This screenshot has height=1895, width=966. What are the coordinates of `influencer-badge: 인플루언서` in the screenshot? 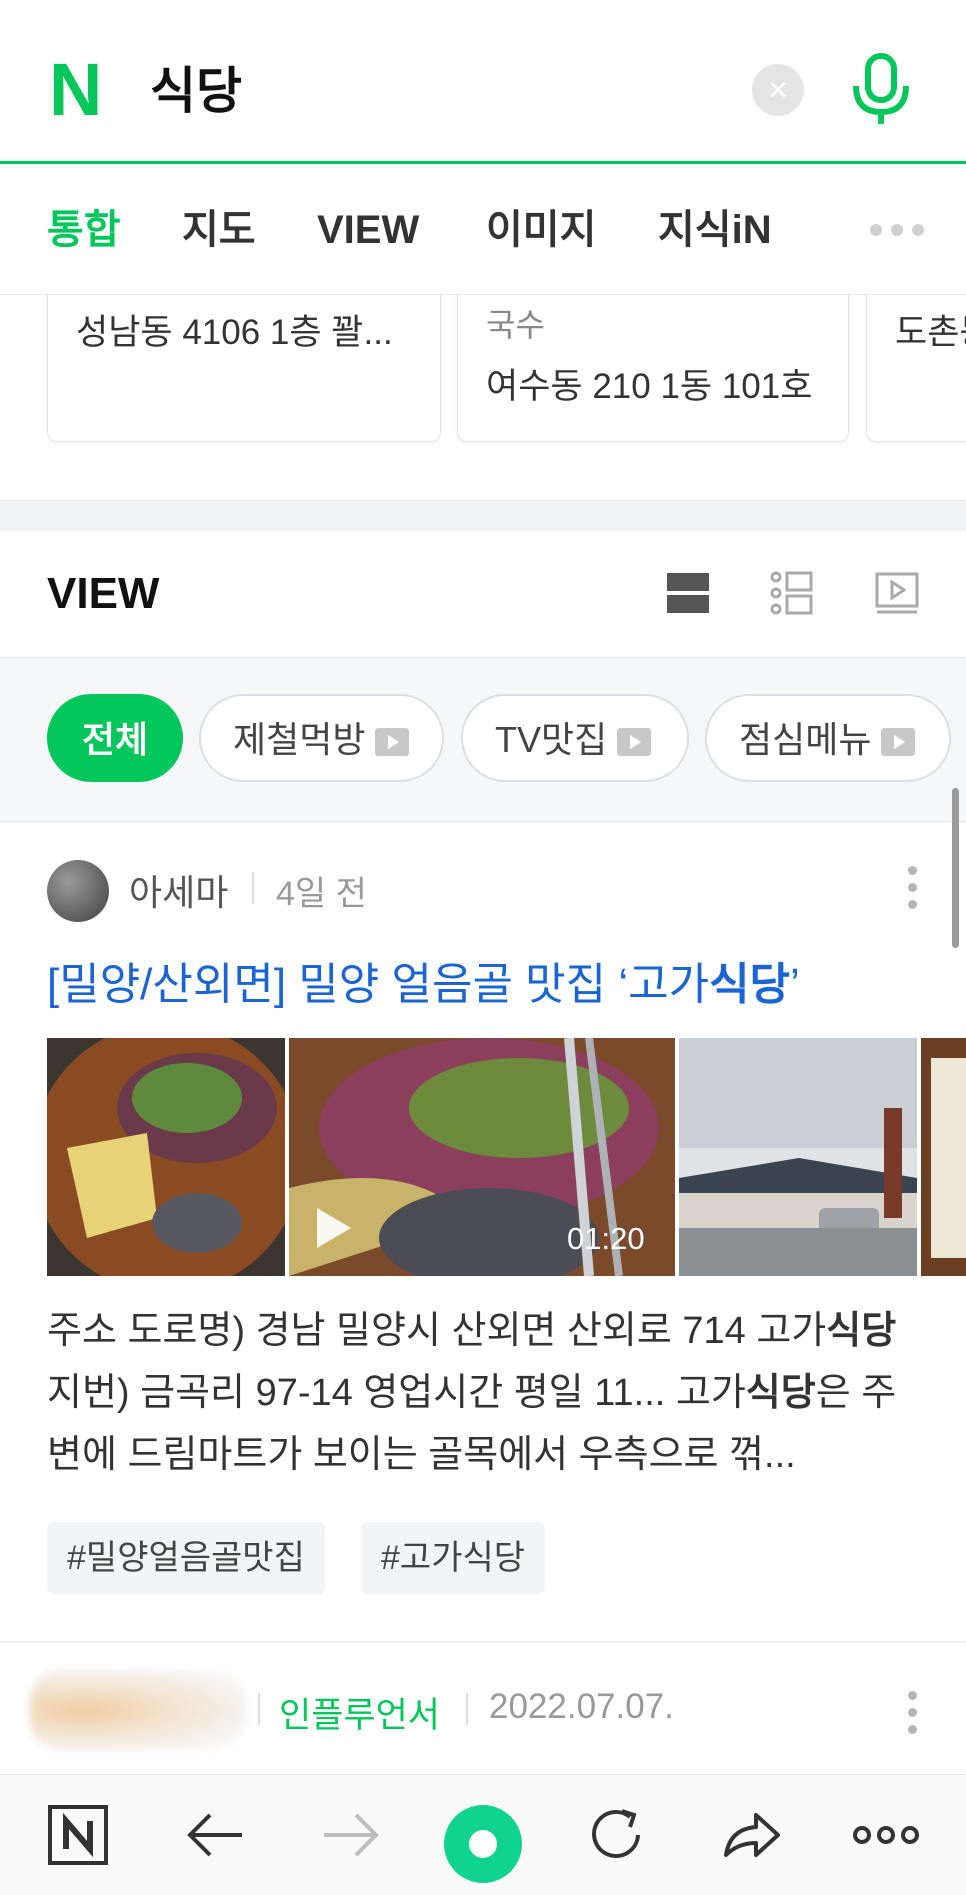 It's located at (360, 1715).